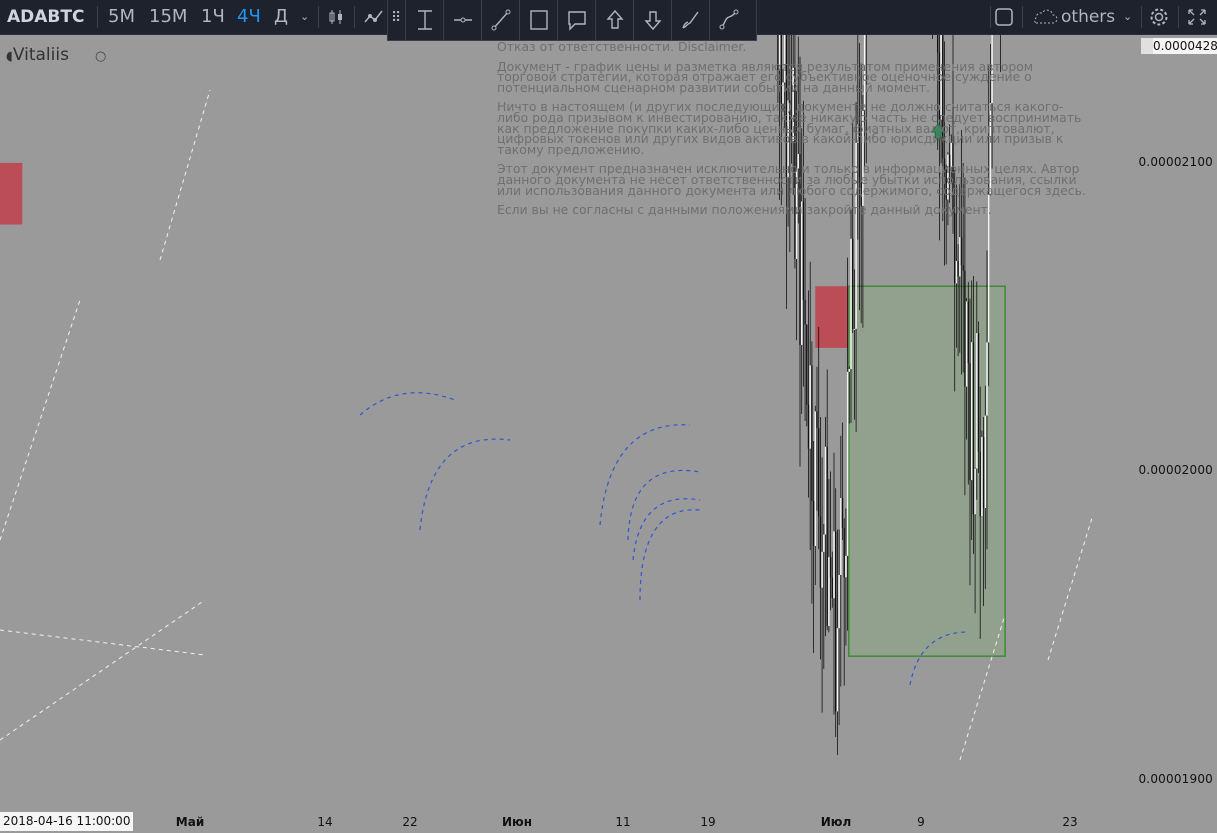 This screenshot has width=1217, height=833. What do you see at coordinates (336, 17) in the screenshot?
I see `candles-icon` at bounding box center [336, 17].